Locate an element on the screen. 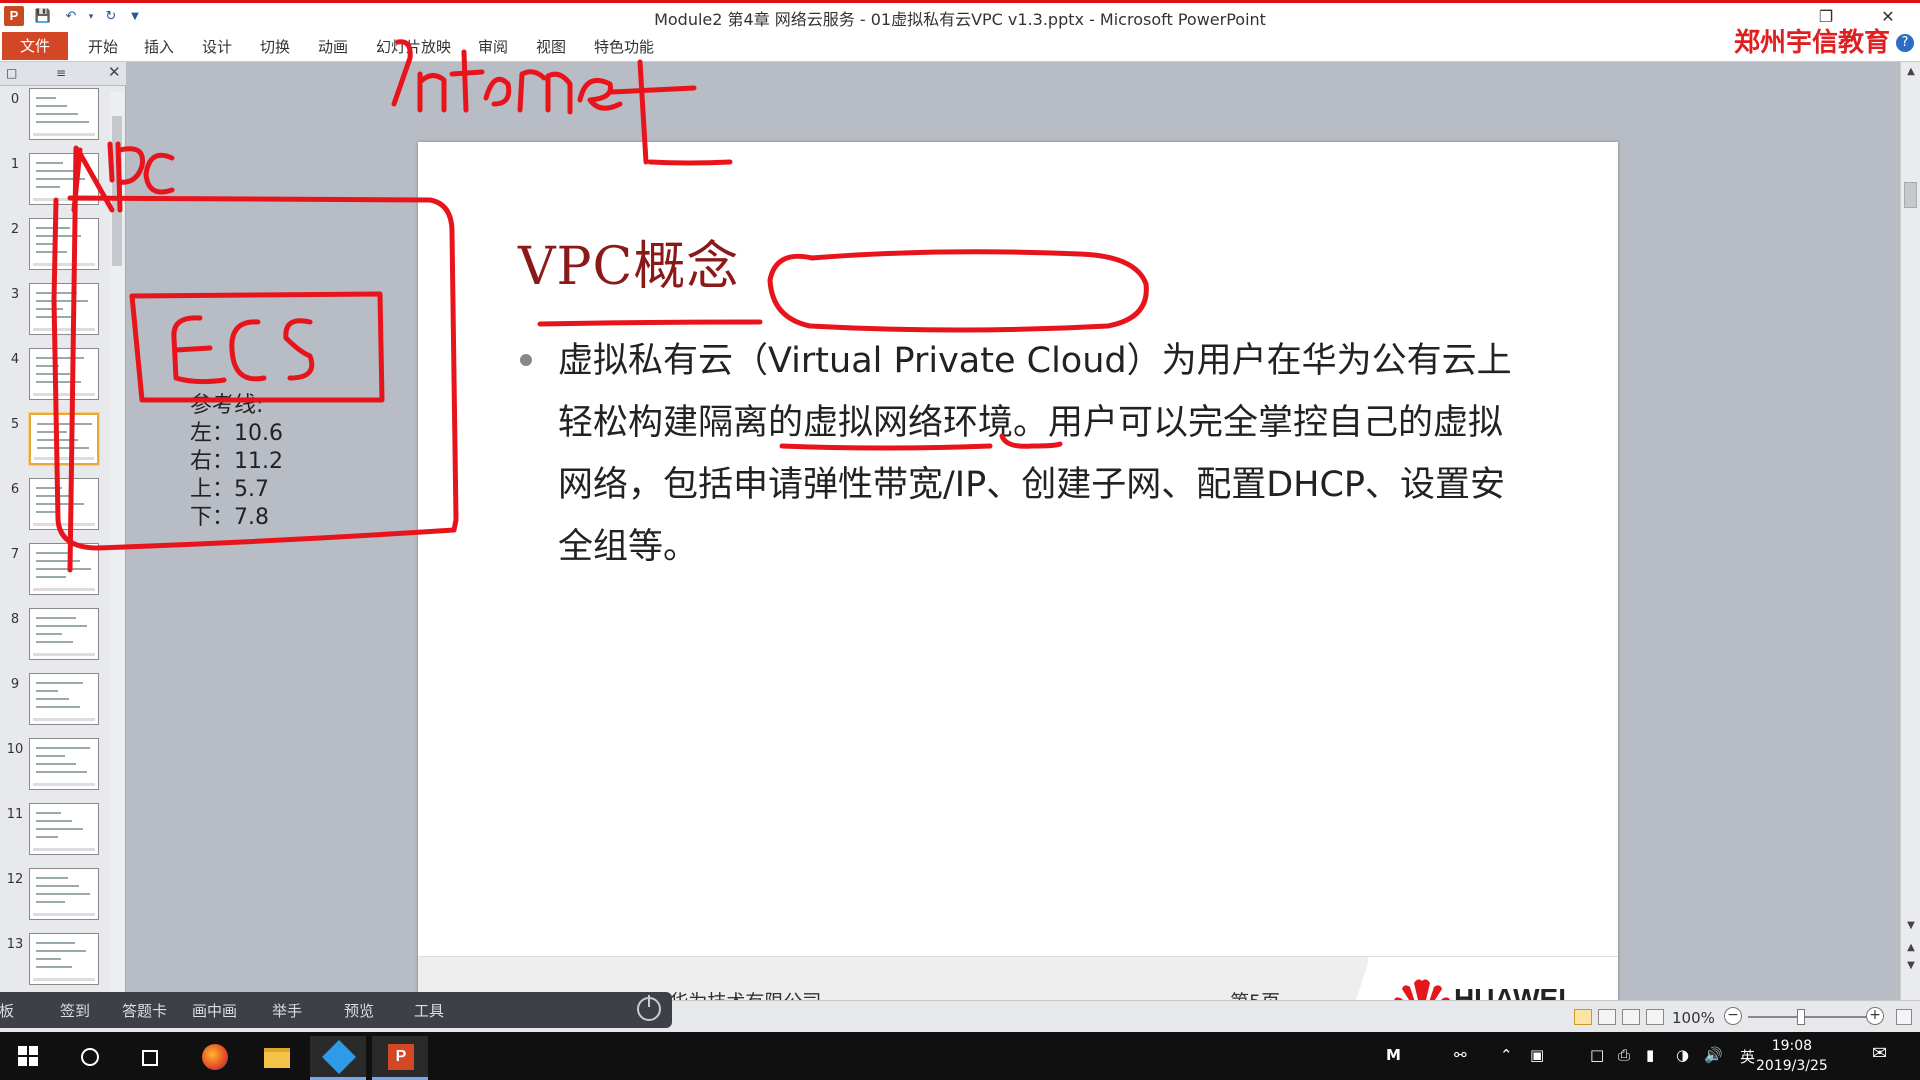 The height and width of the screenshot is (1080, 1920). thumbnail-number: 1 is located at coordinates (15, 164).